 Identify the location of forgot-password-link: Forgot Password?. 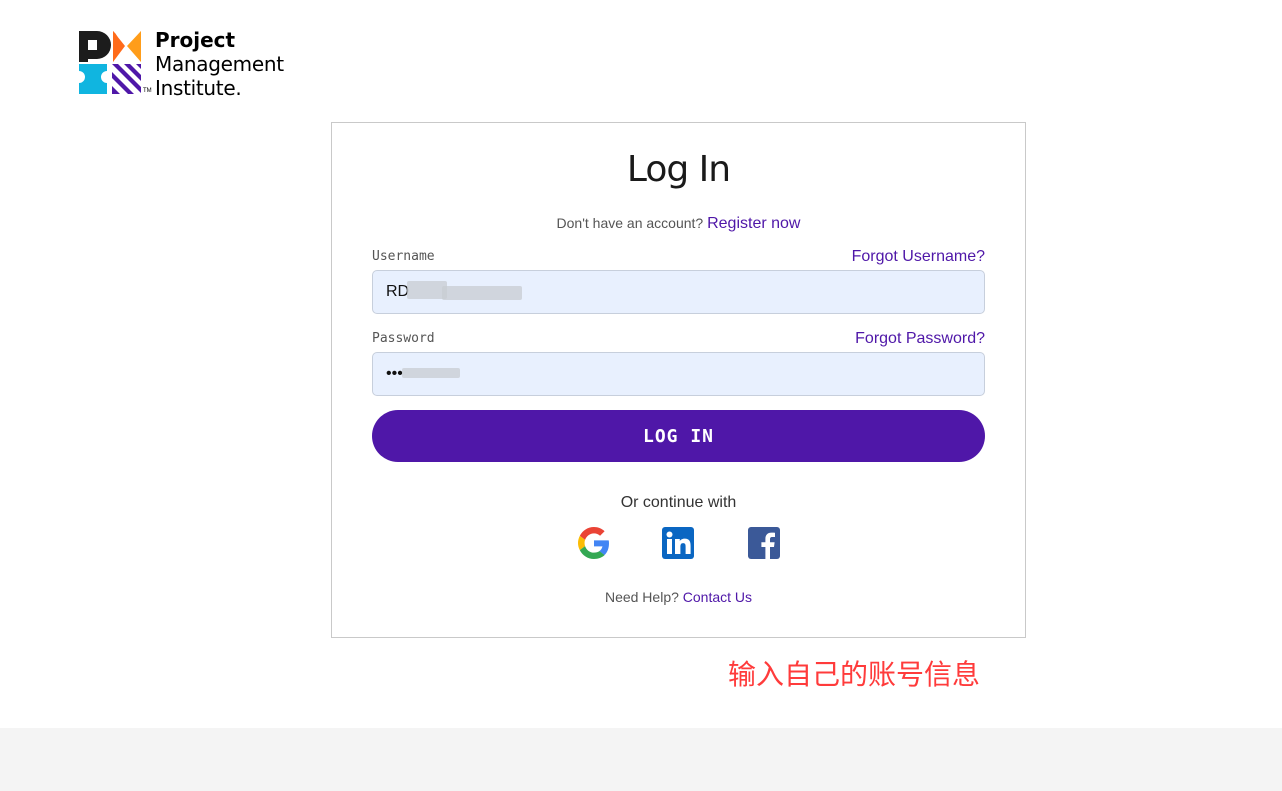
(920, 339).